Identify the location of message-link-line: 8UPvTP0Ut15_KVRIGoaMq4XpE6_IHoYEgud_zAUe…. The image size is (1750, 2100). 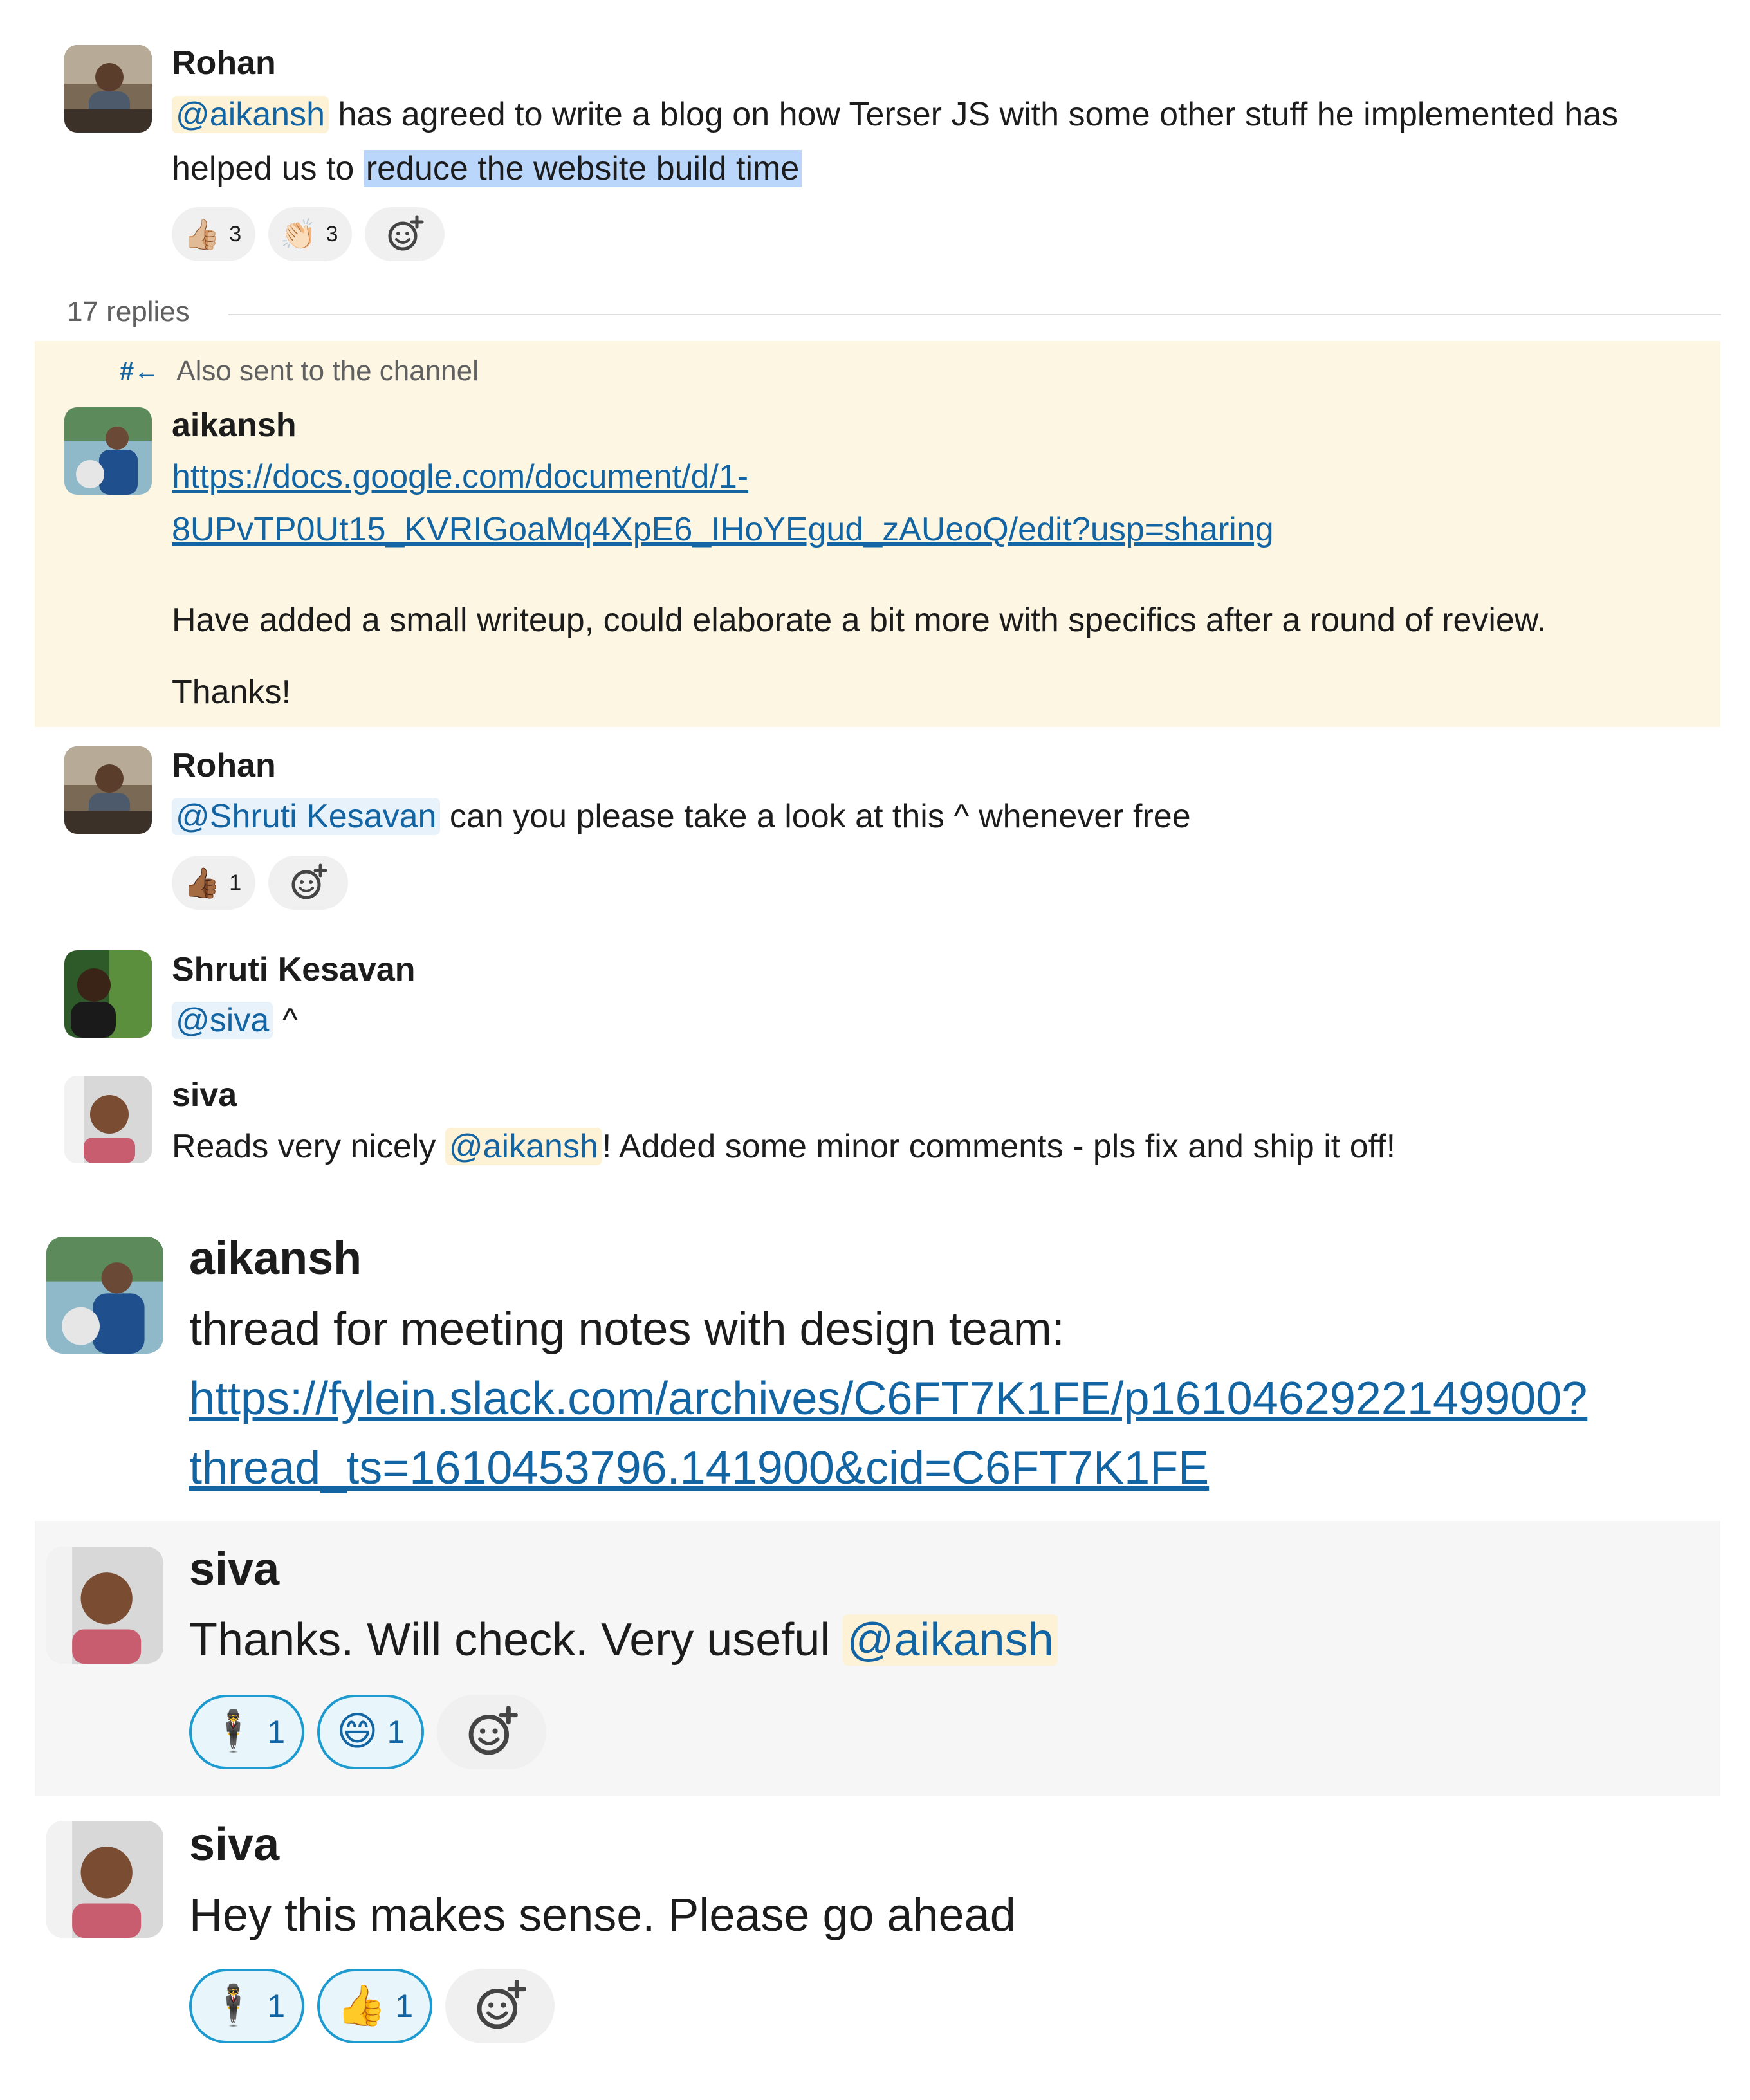
(723, 530).